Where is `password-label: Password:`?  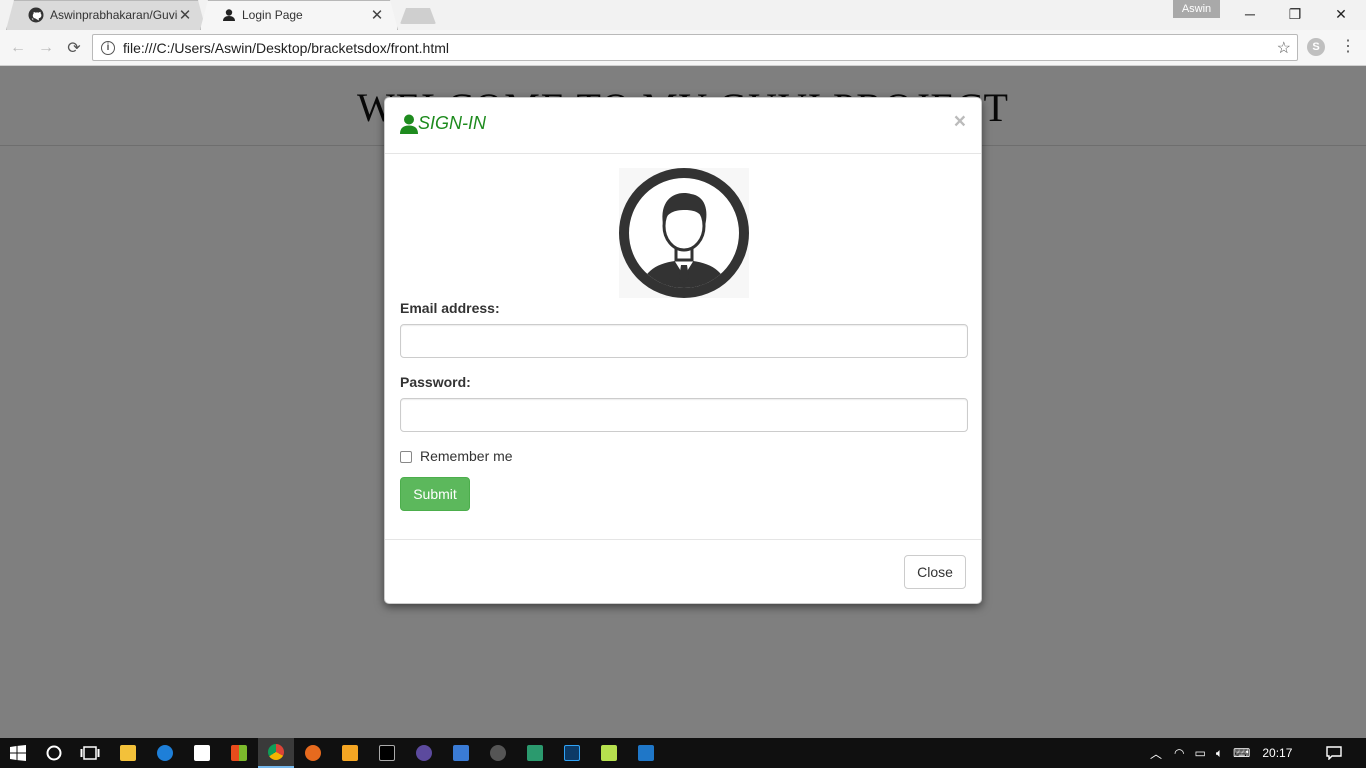 password-label: Password: is located at coordinates (435, 382).